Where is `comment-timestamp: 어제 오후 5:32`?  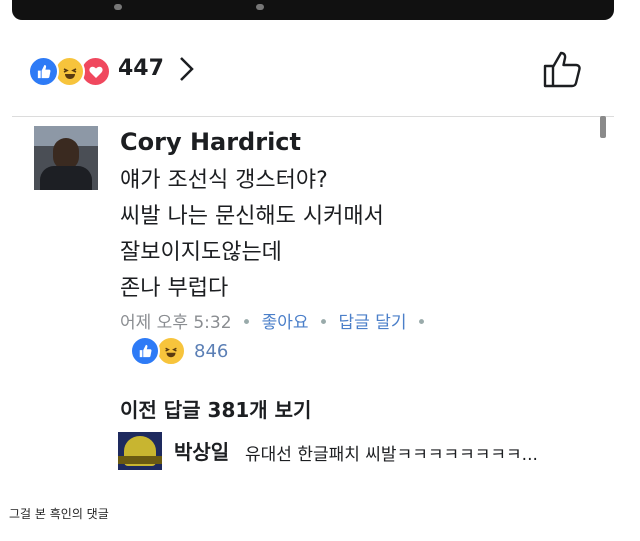 comment-timestamp: 어제 오후 5:32 is located at coordinates (176, 323).